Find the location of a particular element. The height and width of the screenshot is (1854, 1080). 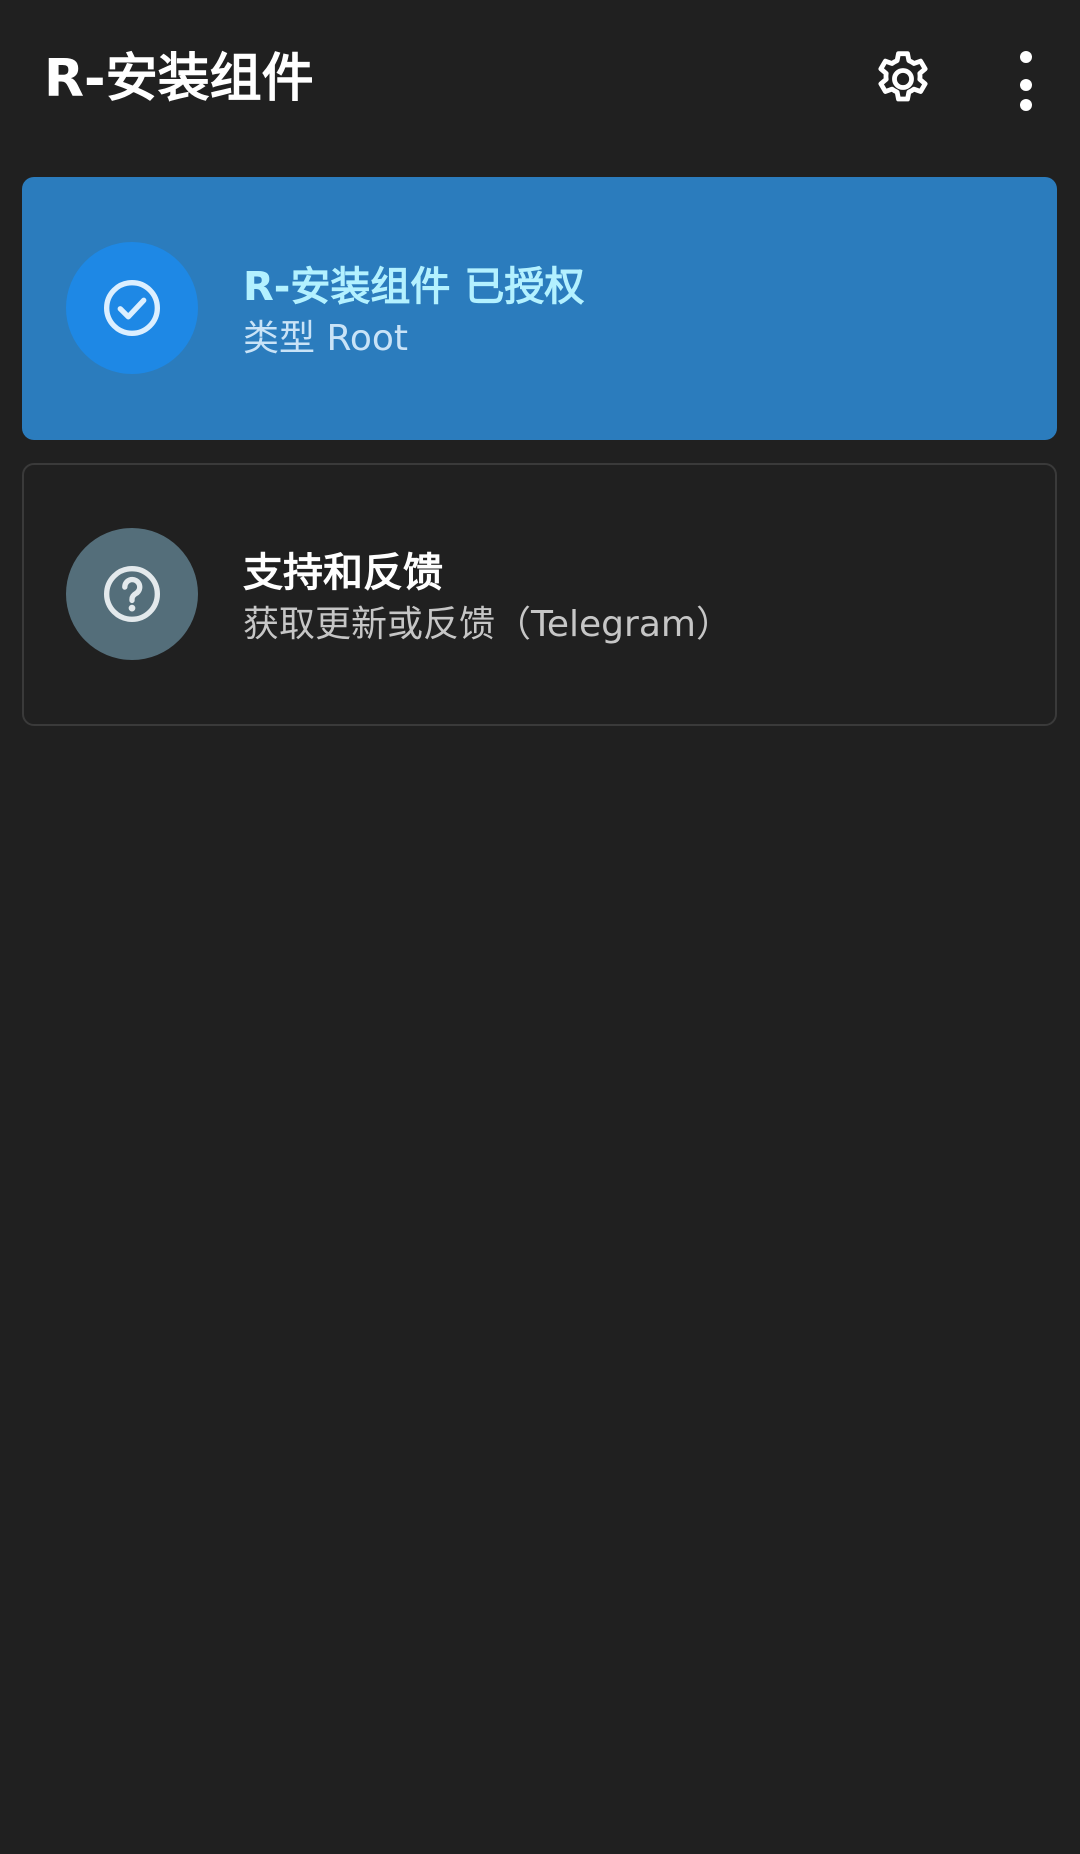

support-card: 支持和反馈 获取更新或反馈（Telegram） is located at coordinates (539, 594).